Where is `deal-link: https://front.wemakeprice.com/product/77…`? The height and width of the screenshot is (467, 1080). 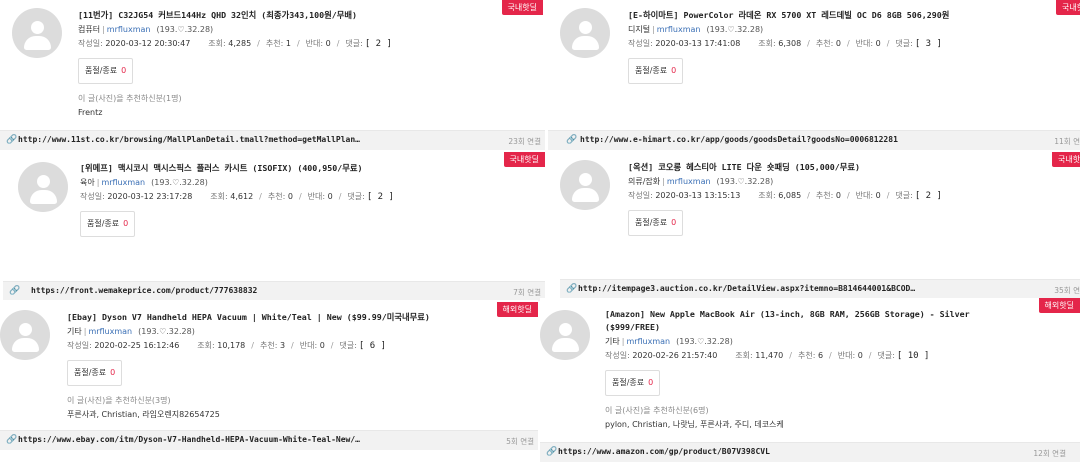
deal-link: https://front.wemakeprice.com/product/77… is located at coordinates (144, 290).